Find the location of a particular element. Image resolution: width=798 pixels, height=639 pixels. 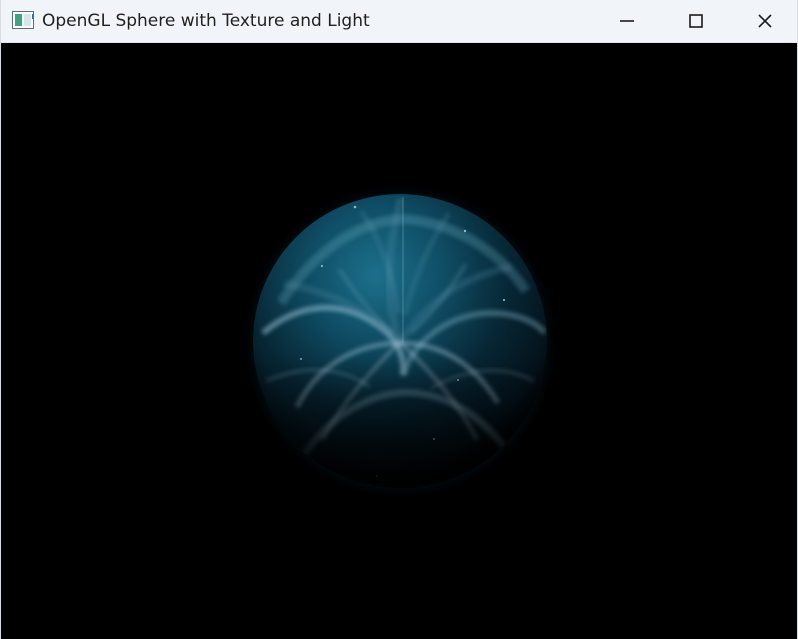

maximize-button is located at coordinates (696, 21).